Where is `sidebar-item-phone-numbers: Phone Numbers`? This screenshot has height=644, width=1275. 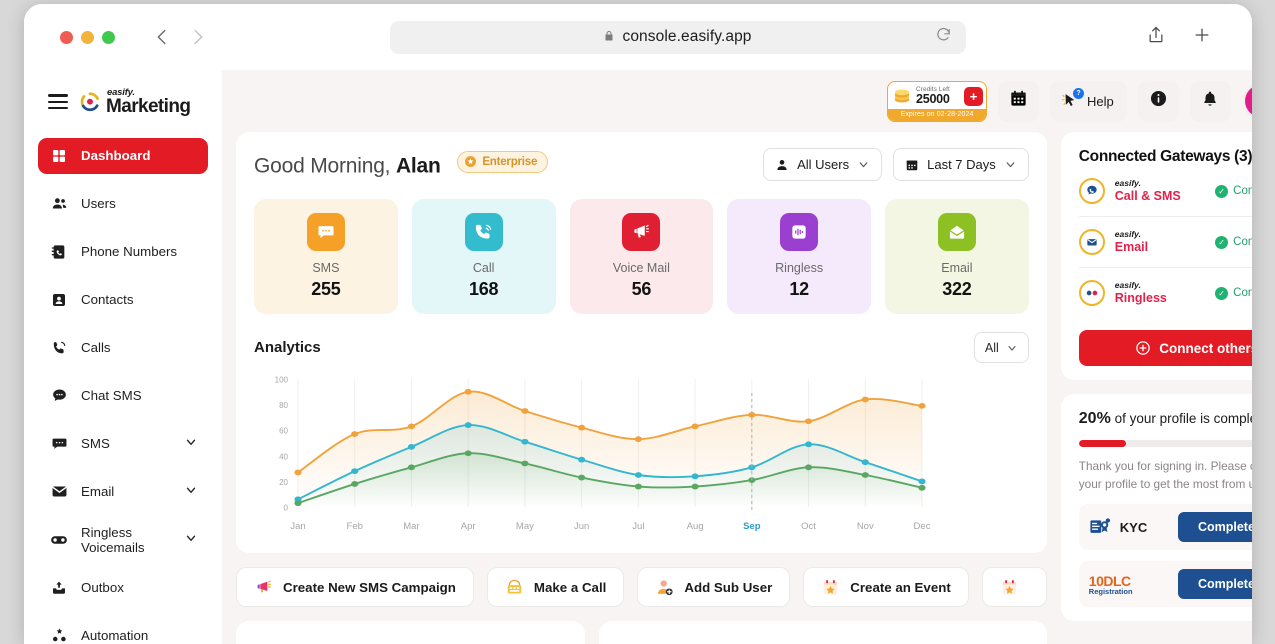
sidebar-item-phone-numbers: Phone Numbers is located at coordinates (123, 252).